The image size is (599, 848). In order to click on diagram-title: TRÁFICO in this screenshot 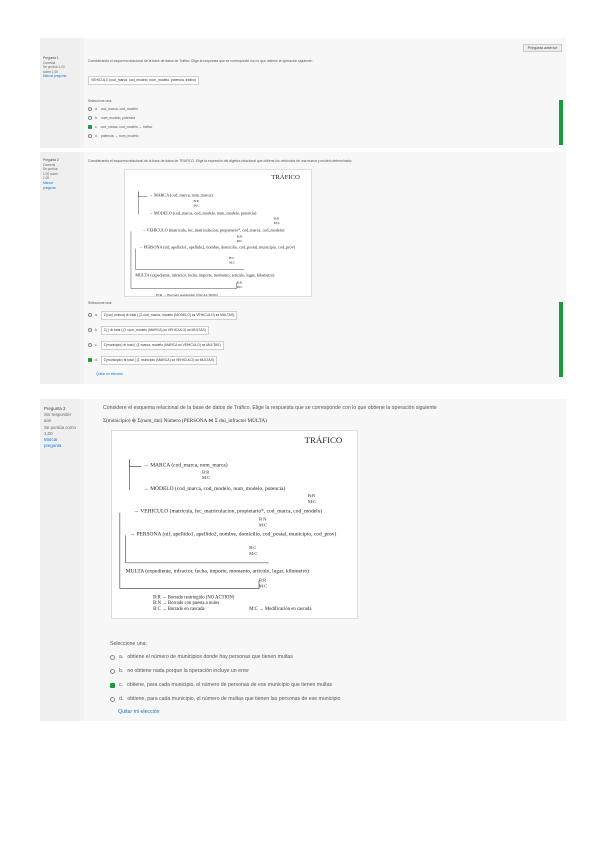, I will do `click(324, 440)`.